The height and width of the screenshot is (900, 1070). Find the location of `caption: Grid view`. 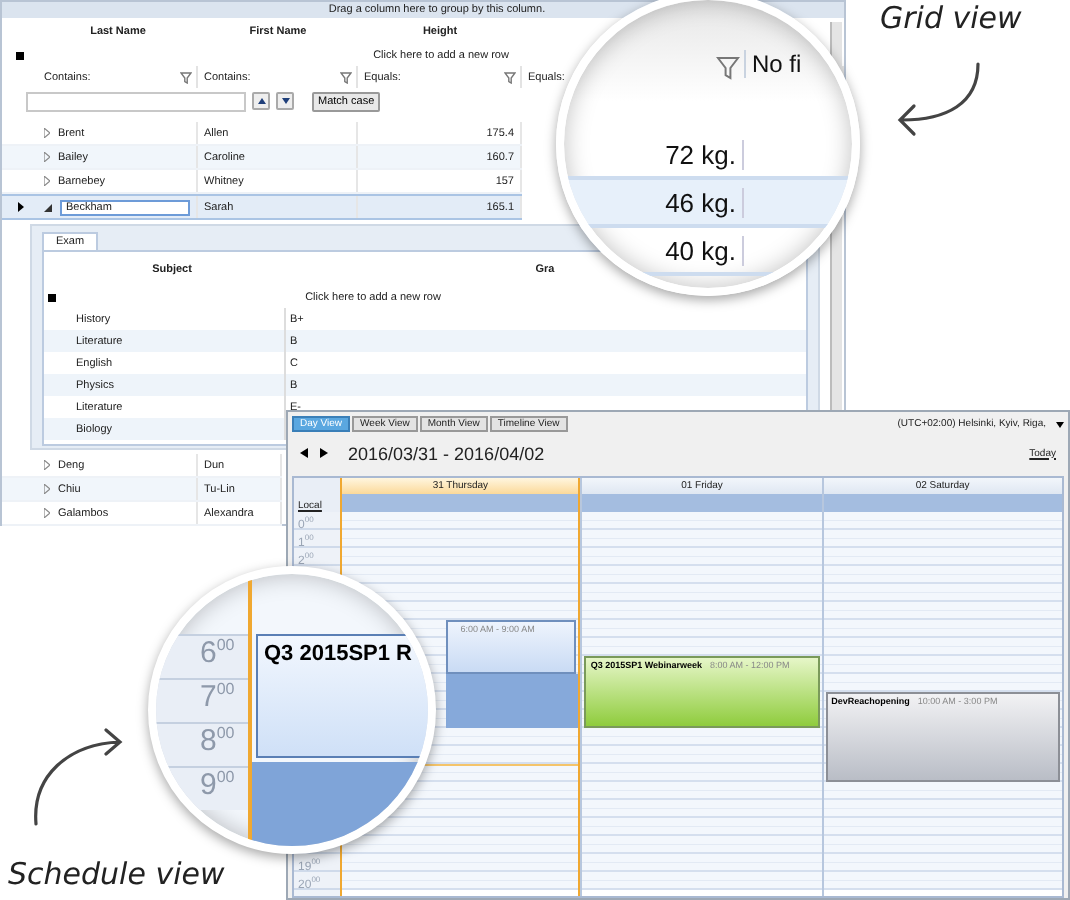

caption: Grid view is located at coordinates (951, 18).